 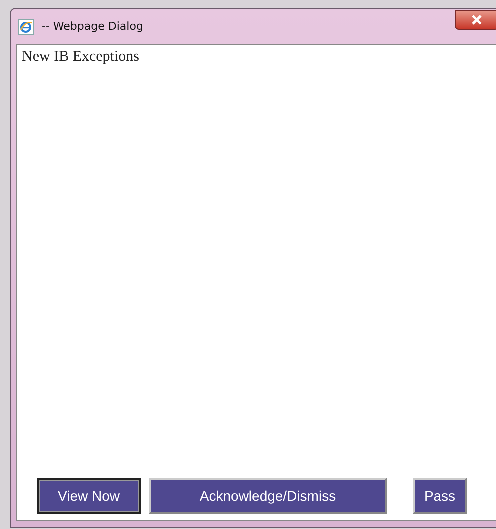 I want to click on close-icon, so click(x=477, y=19).